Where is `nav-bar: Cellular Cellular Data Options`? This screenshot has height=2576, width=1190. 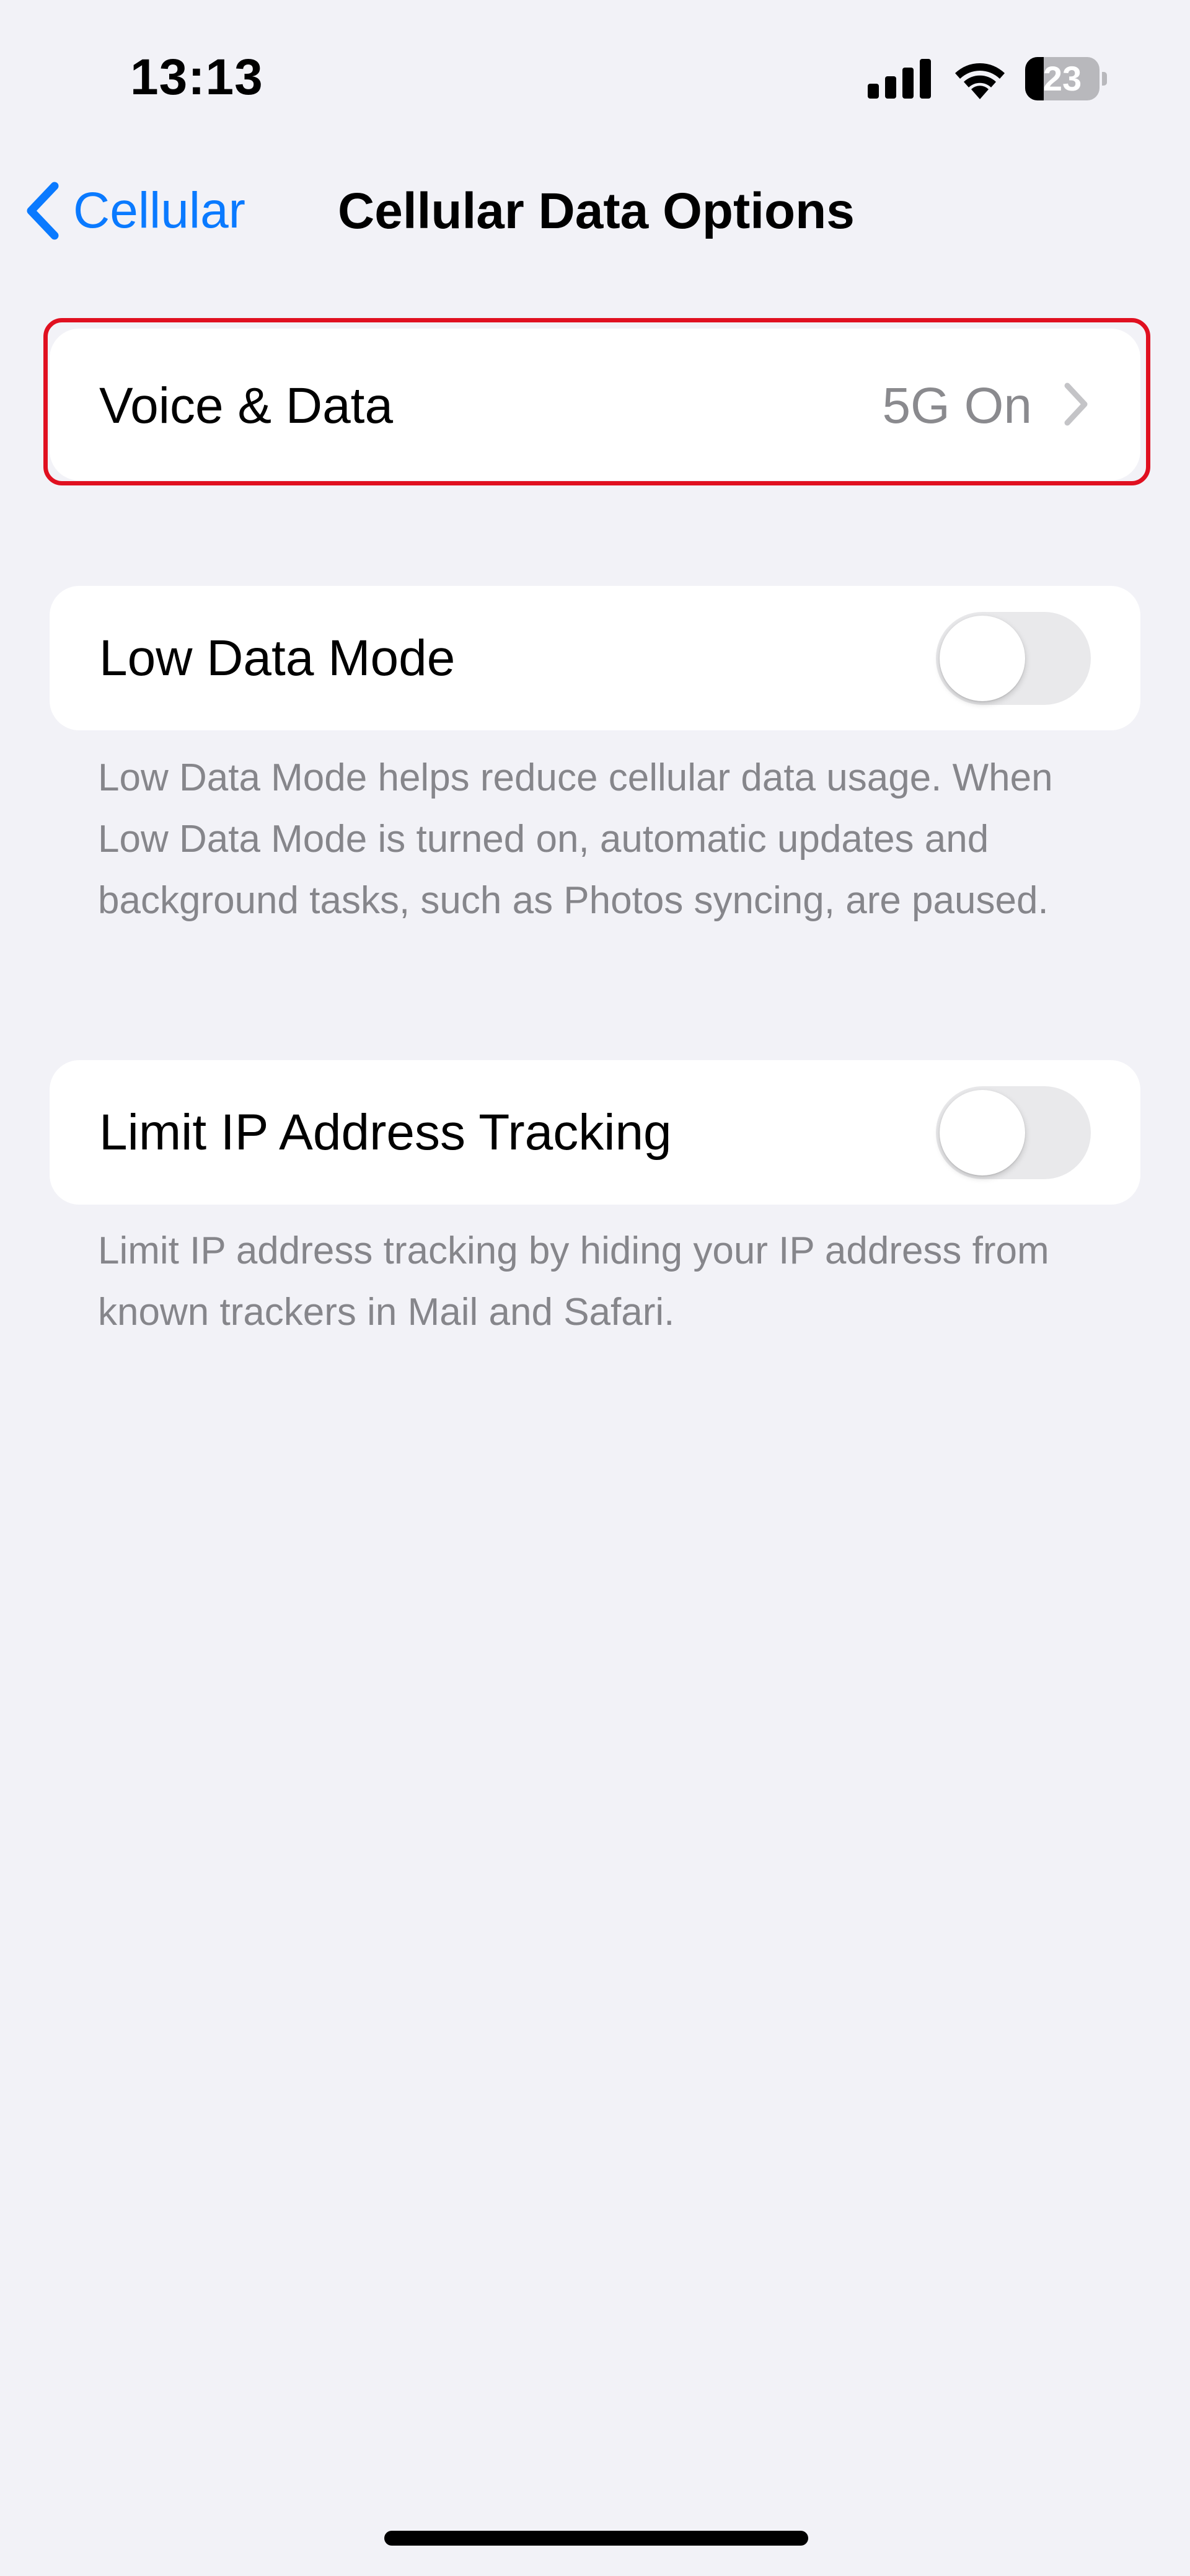 nav-bar: Cellular Cellular Data Options is located at coordinates (595, 211).